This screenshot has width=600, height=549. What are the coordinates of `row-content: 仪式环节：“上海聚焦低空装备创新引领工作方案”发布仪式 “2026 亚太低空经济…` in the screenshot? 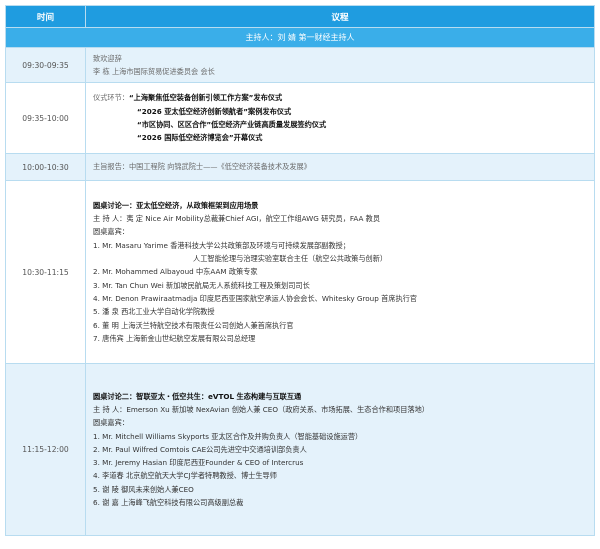 It's located at (340, 118).